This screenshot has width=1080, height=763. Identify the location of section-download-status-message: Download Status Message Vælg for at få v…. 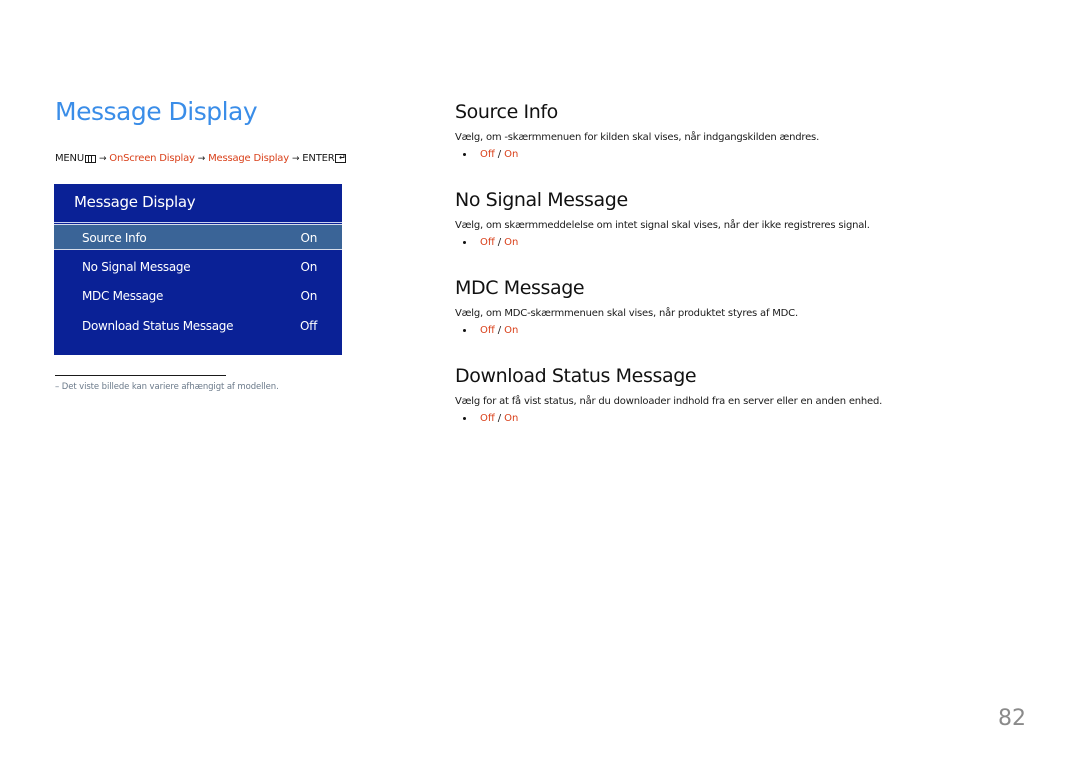
(735, 394).